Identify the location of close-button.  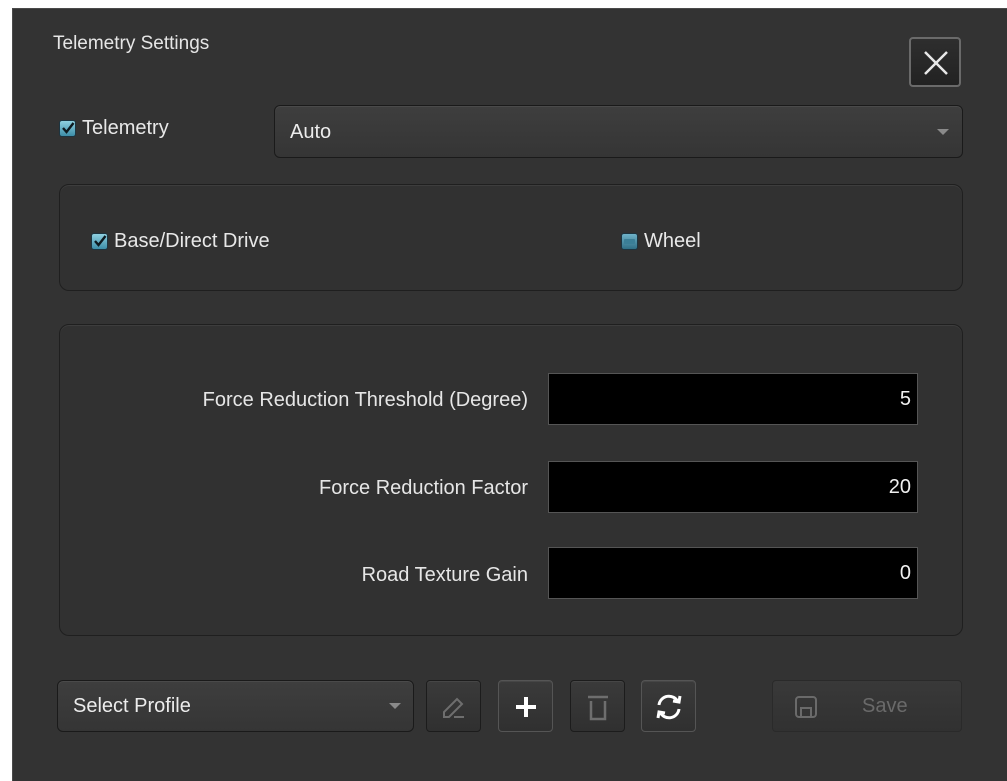
(935, 62).